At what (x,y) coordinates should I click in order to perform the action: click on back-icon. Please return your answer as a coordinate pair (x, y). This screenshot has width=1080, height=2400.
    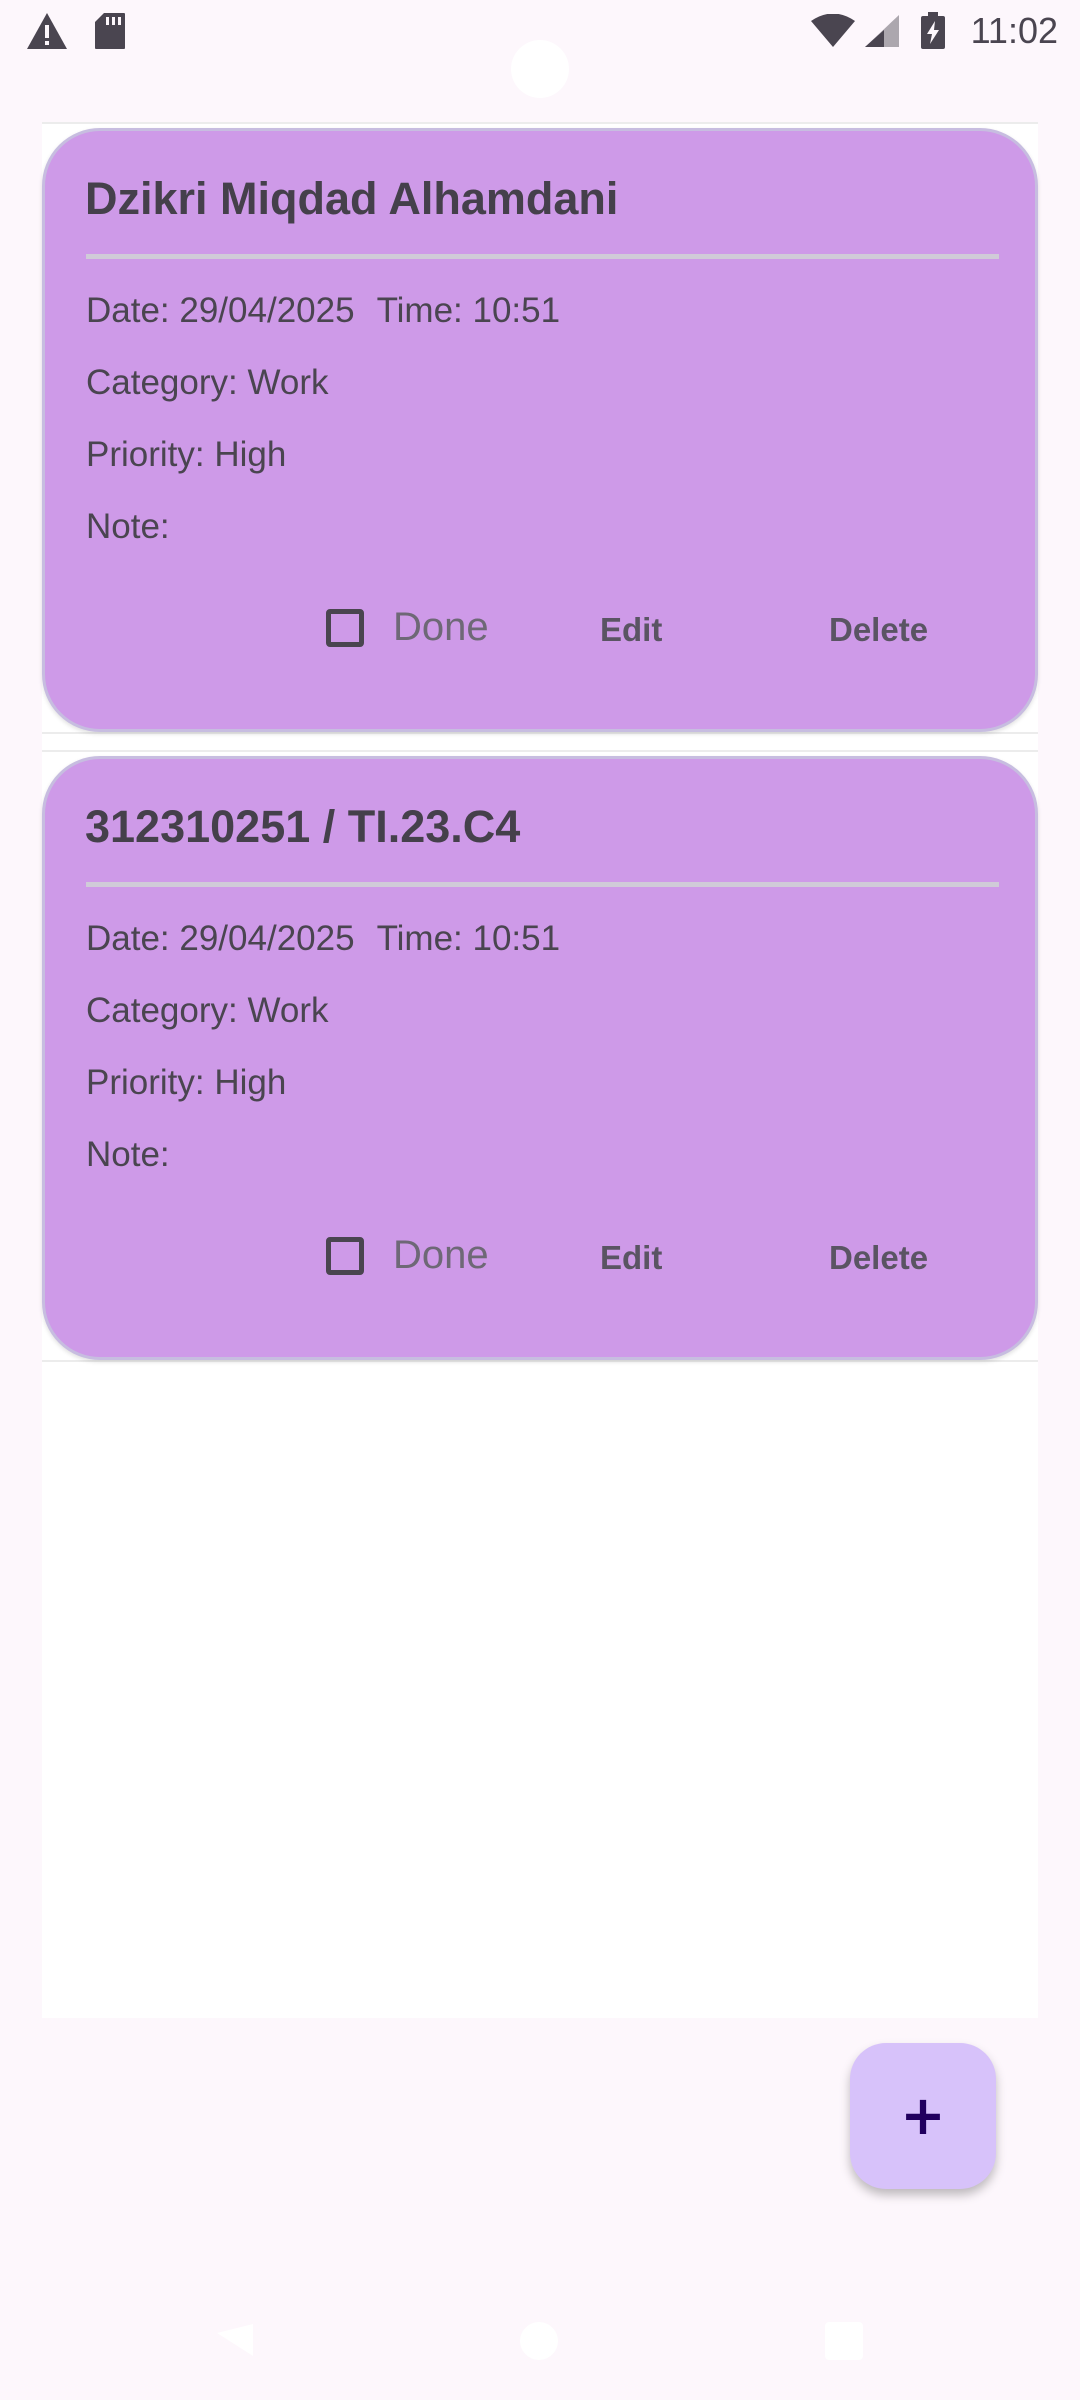
    Looking at the image, I should click on (235, 2342).